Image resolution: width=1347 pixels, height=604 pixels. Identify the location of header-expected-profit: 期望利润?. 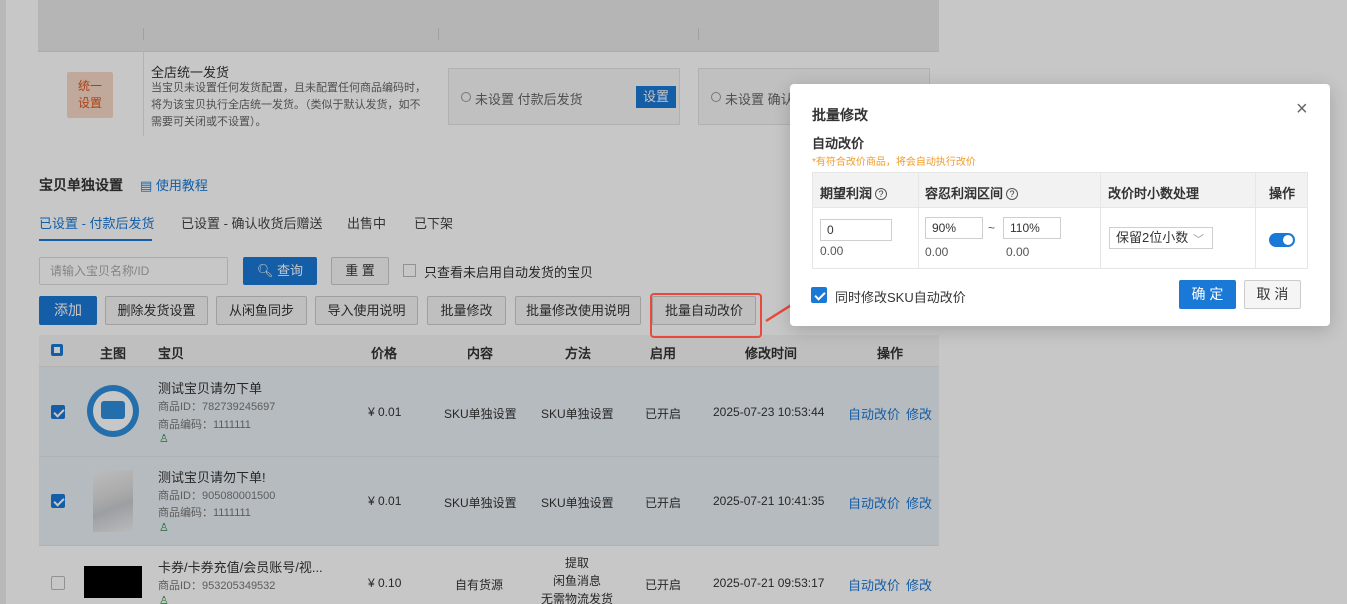
(854, 192).